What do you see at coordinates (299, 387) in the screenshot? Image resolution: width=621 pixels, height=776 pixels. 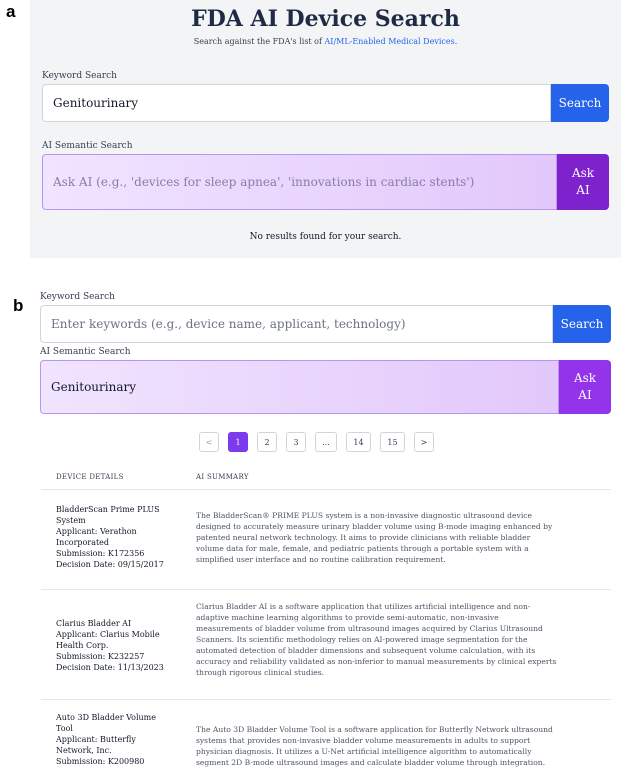 I see `ai-search-input-b: Genitourinary` at bounding box center [299, 387].